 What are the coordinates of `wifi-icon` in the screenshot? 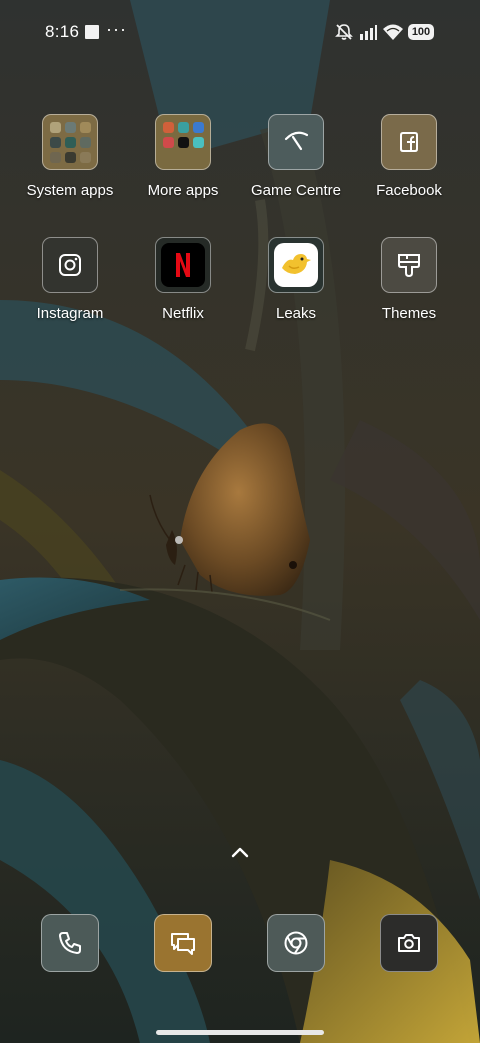 It's located at (393, 32).